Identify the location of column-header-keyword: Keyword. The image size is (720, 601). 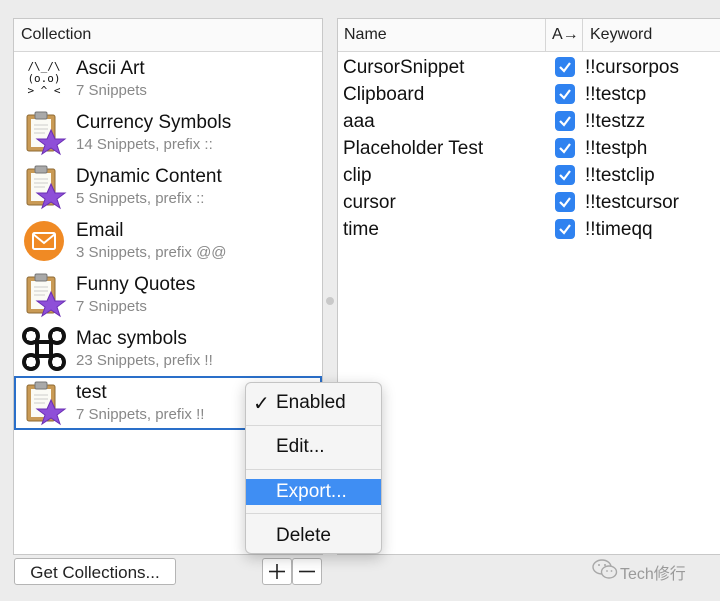
(621, 35).